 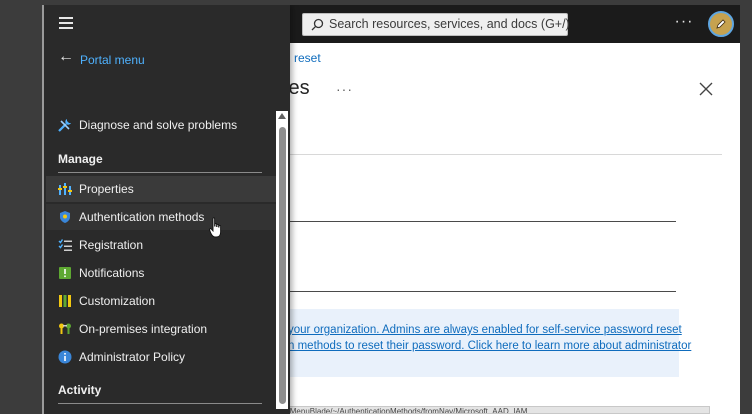 I want to click on sidebar-item-label: Customization, so click(x=117, y=301).